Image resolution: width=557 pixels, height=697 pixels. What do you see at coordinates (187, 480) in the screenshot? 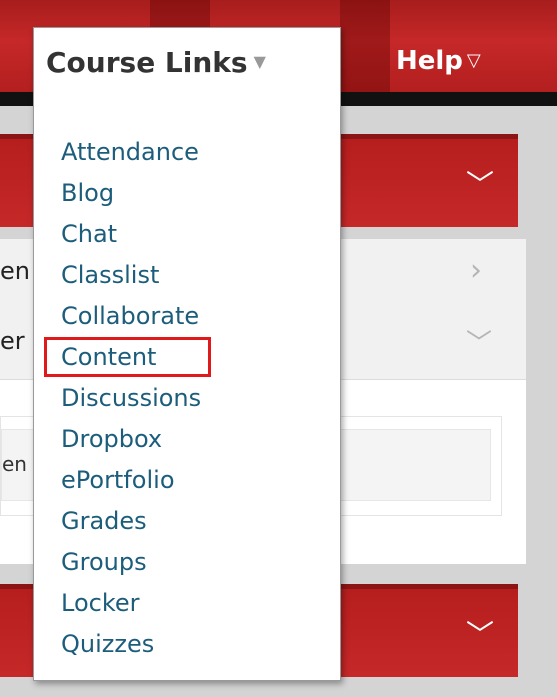
I see `menu-item-eportfolio: ePortfolio` at bounding box center [187, 480].